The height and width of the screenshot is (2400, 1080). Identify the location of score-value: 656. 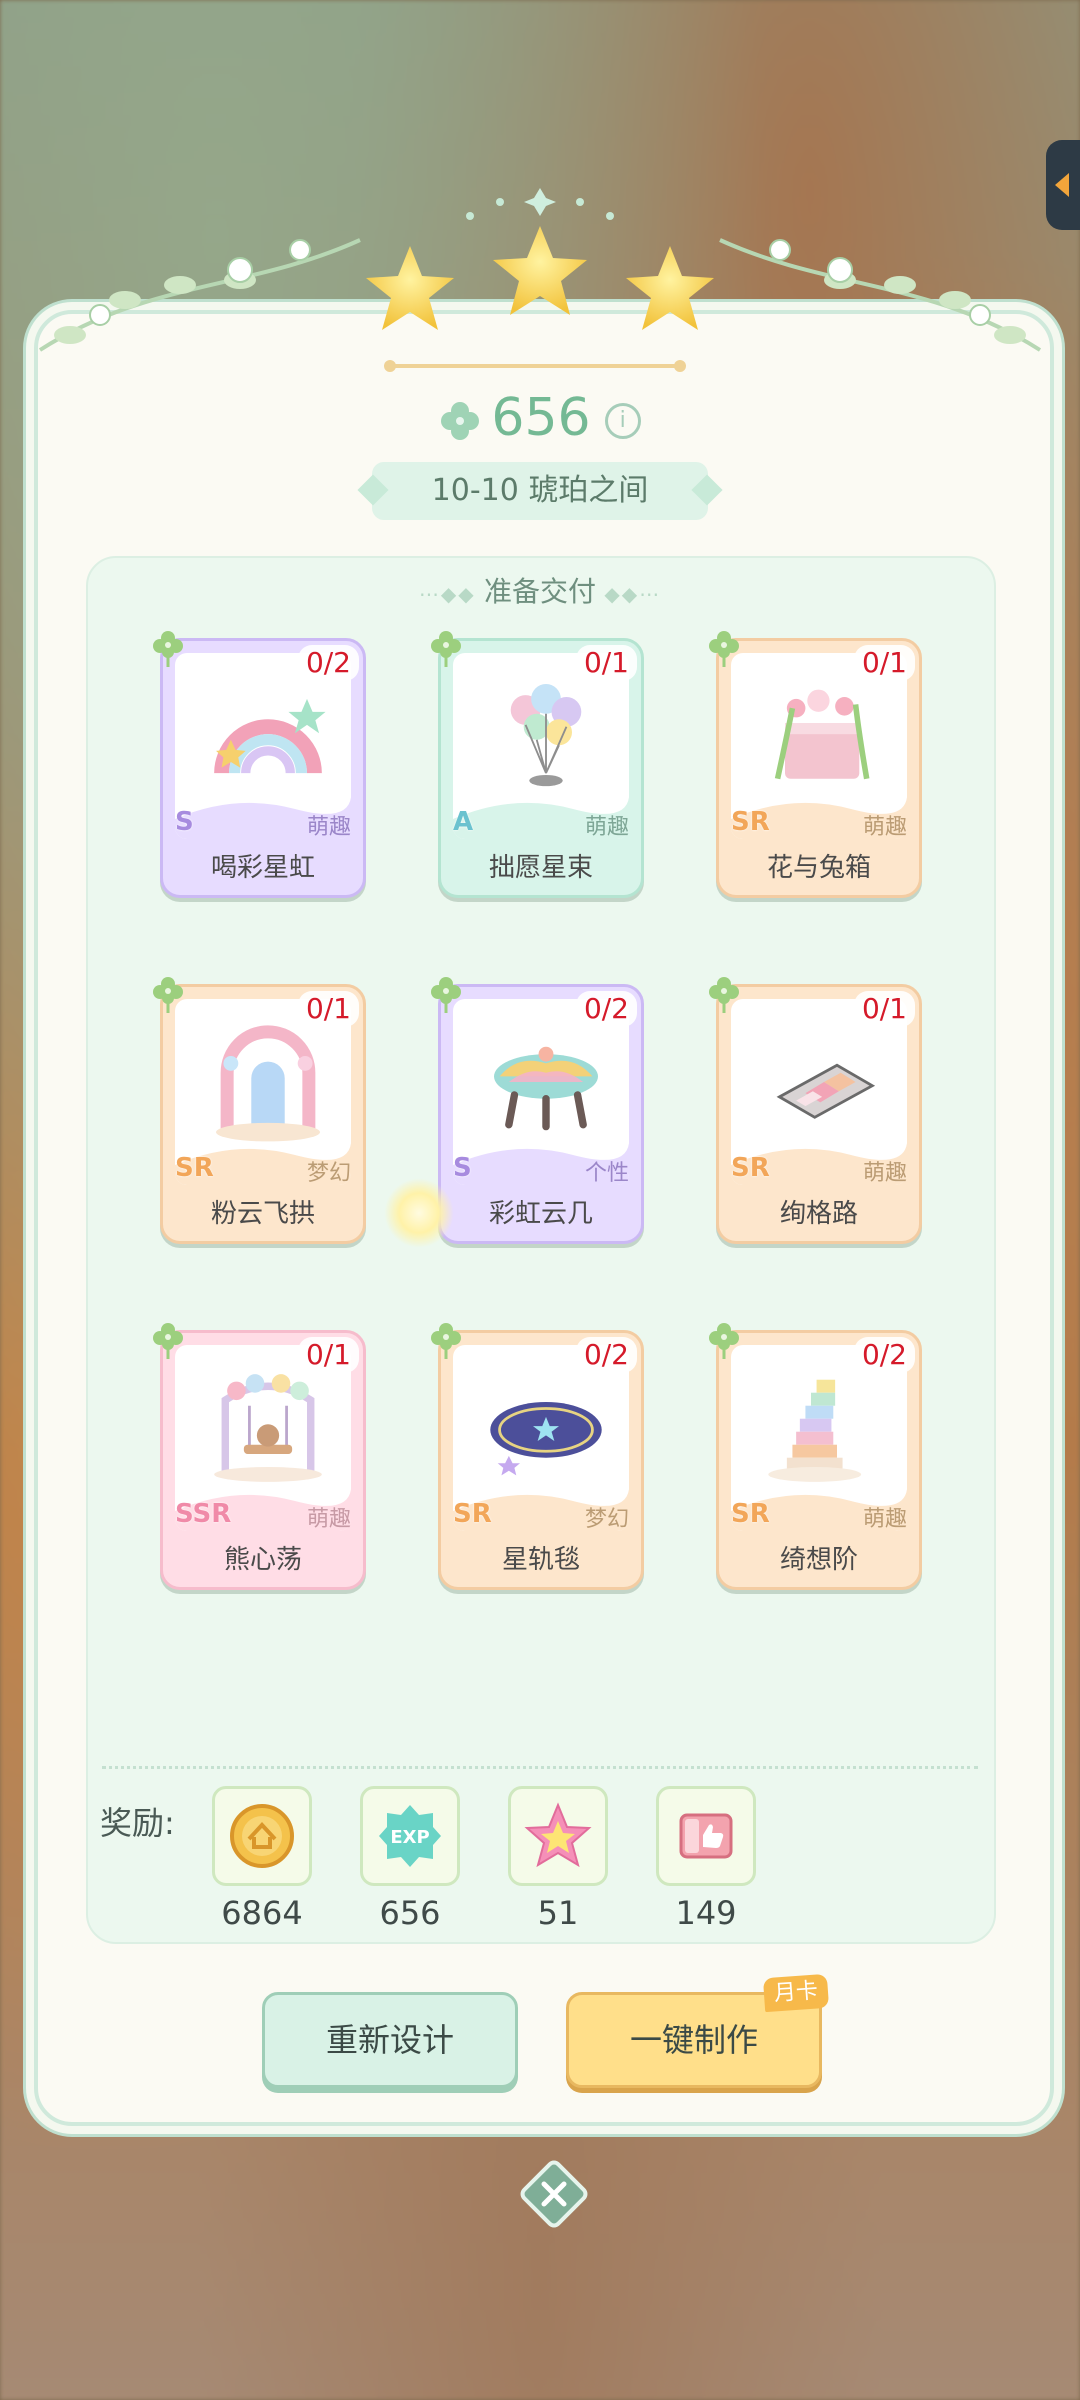
(541, 418).